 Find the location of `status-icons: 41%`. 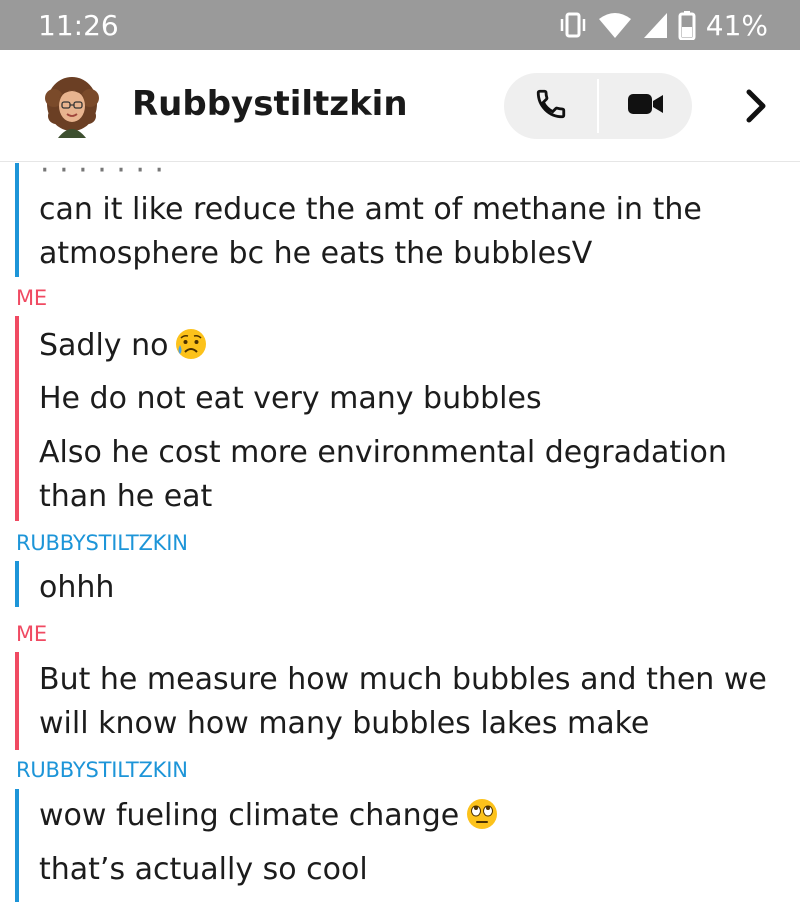

status-icons: 41% is located at coordinates (663, 25).